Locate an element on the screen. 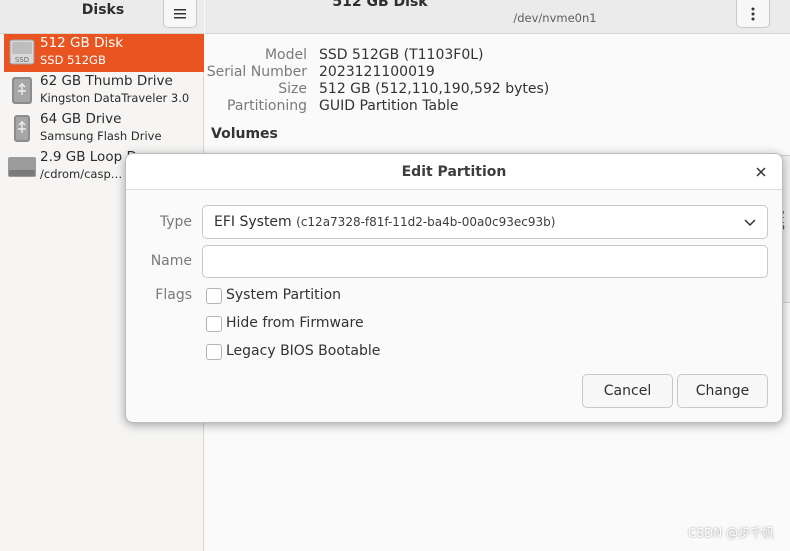  model-label: Model is located at coordinates (285, 55).